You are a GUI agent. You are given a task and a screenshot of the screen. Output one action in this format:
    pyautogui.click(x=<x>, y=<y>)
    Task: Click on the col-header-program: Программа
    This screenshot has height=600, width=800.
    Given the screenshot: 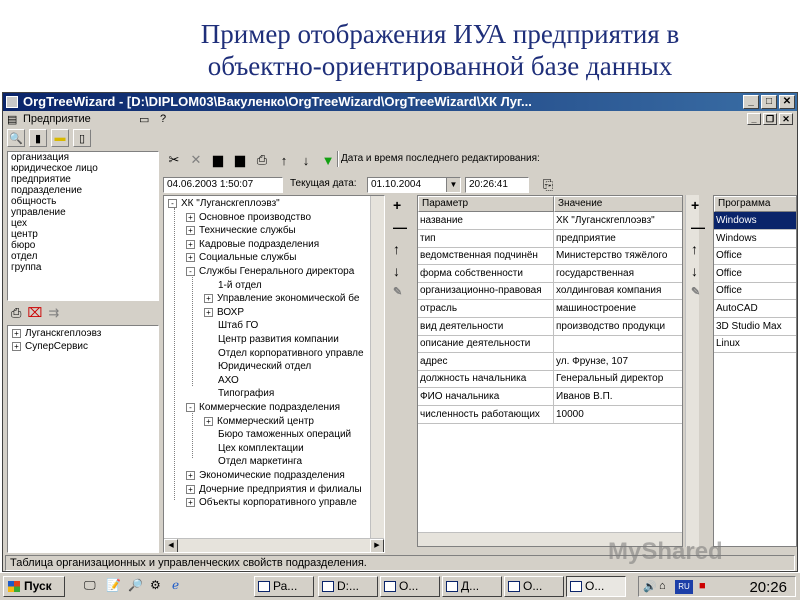 What is the action you would take?
    pyautogui.click(x=755, y=204)
    